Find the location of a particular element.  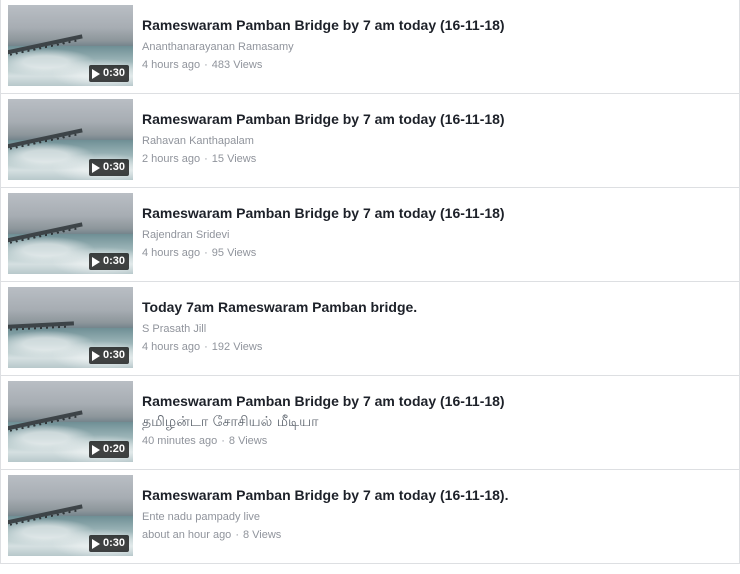

channel-name: Ente nadu pampady live is located at coordinates (201, 517).